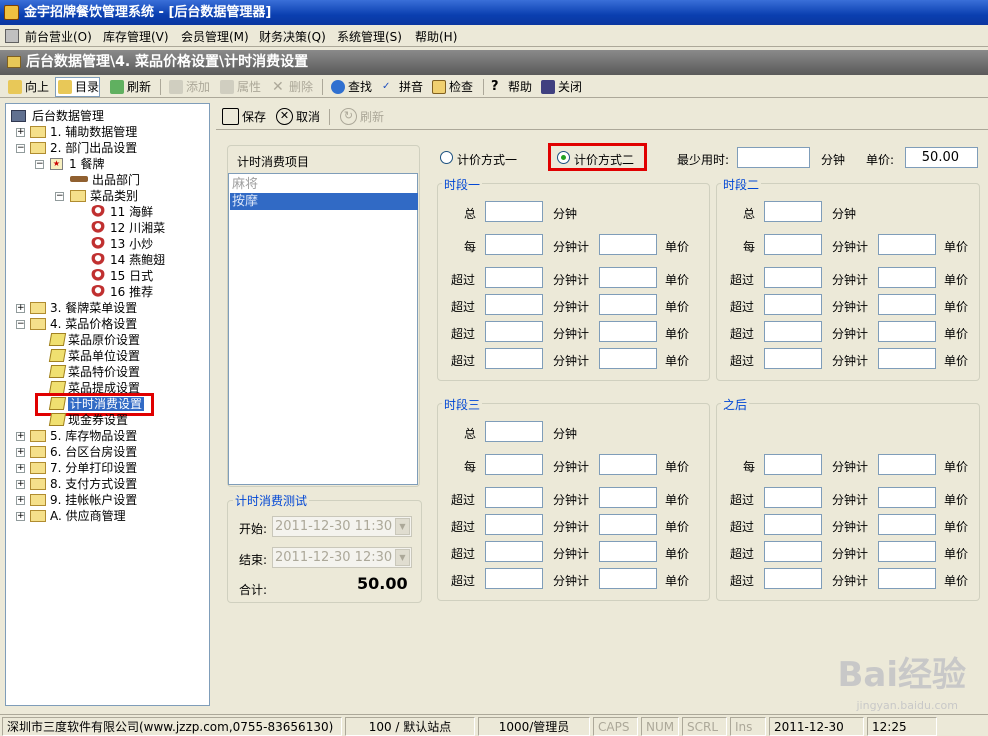 This screenshot has width=988, height=736. What do you see at coordinates (83, 324) in the screenshot?
I see `tree-item-price: 4. 菜品价格设置` at bounding box center [83, 324].